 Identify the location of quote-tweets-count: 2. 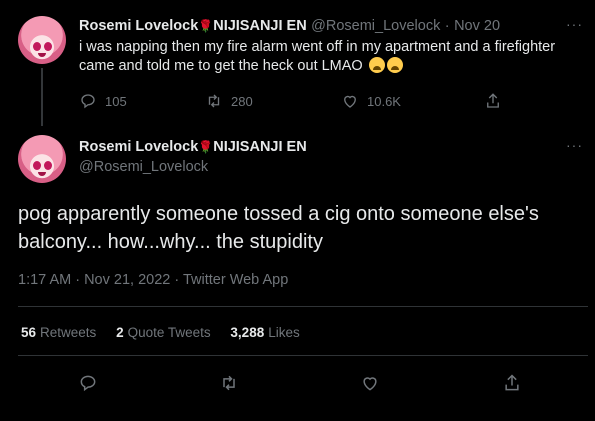
(120, 332).